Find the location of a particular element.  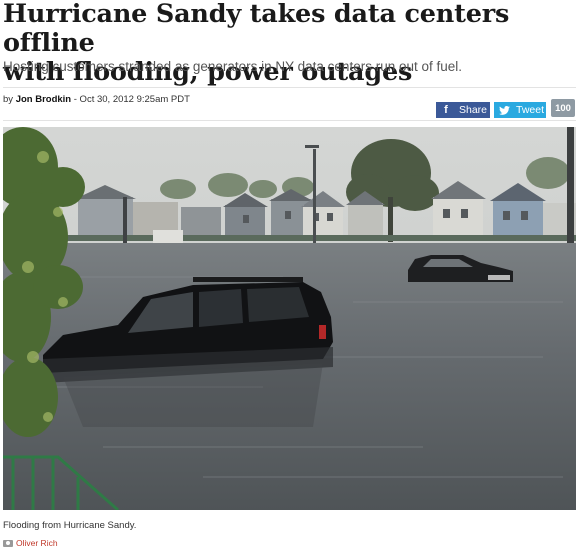

camera-icon is located at coordinates (8, 543).